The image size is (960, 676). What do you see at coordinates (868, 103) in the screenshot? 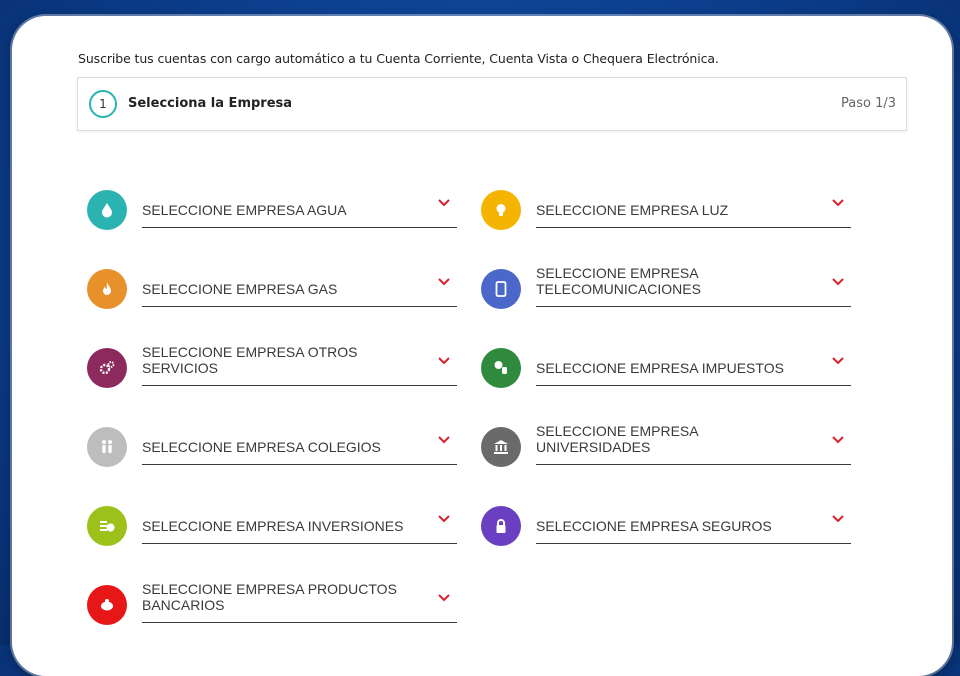
I see `step-progress: Paso 1/3` at bounding box center [868, 103].